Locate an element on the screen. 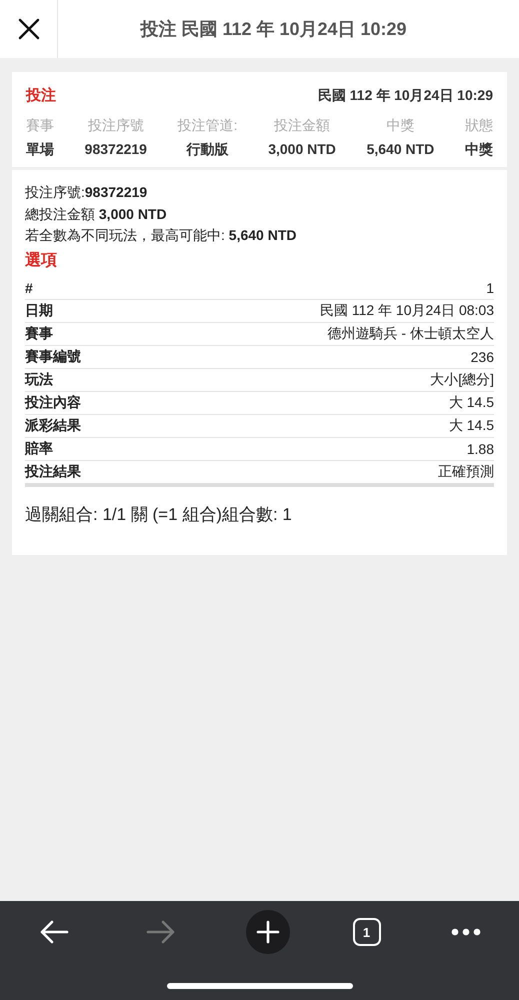 This screenshot has height=1000, width=519. close-icon is located at coordinates (29, 29).